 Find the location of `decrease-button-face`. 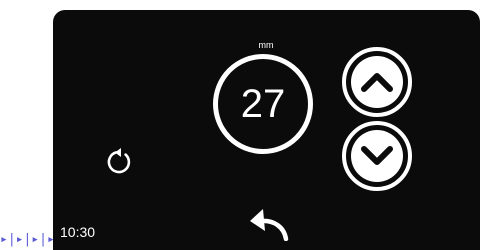

decrease-button-face is located at coordinates (377, 156).